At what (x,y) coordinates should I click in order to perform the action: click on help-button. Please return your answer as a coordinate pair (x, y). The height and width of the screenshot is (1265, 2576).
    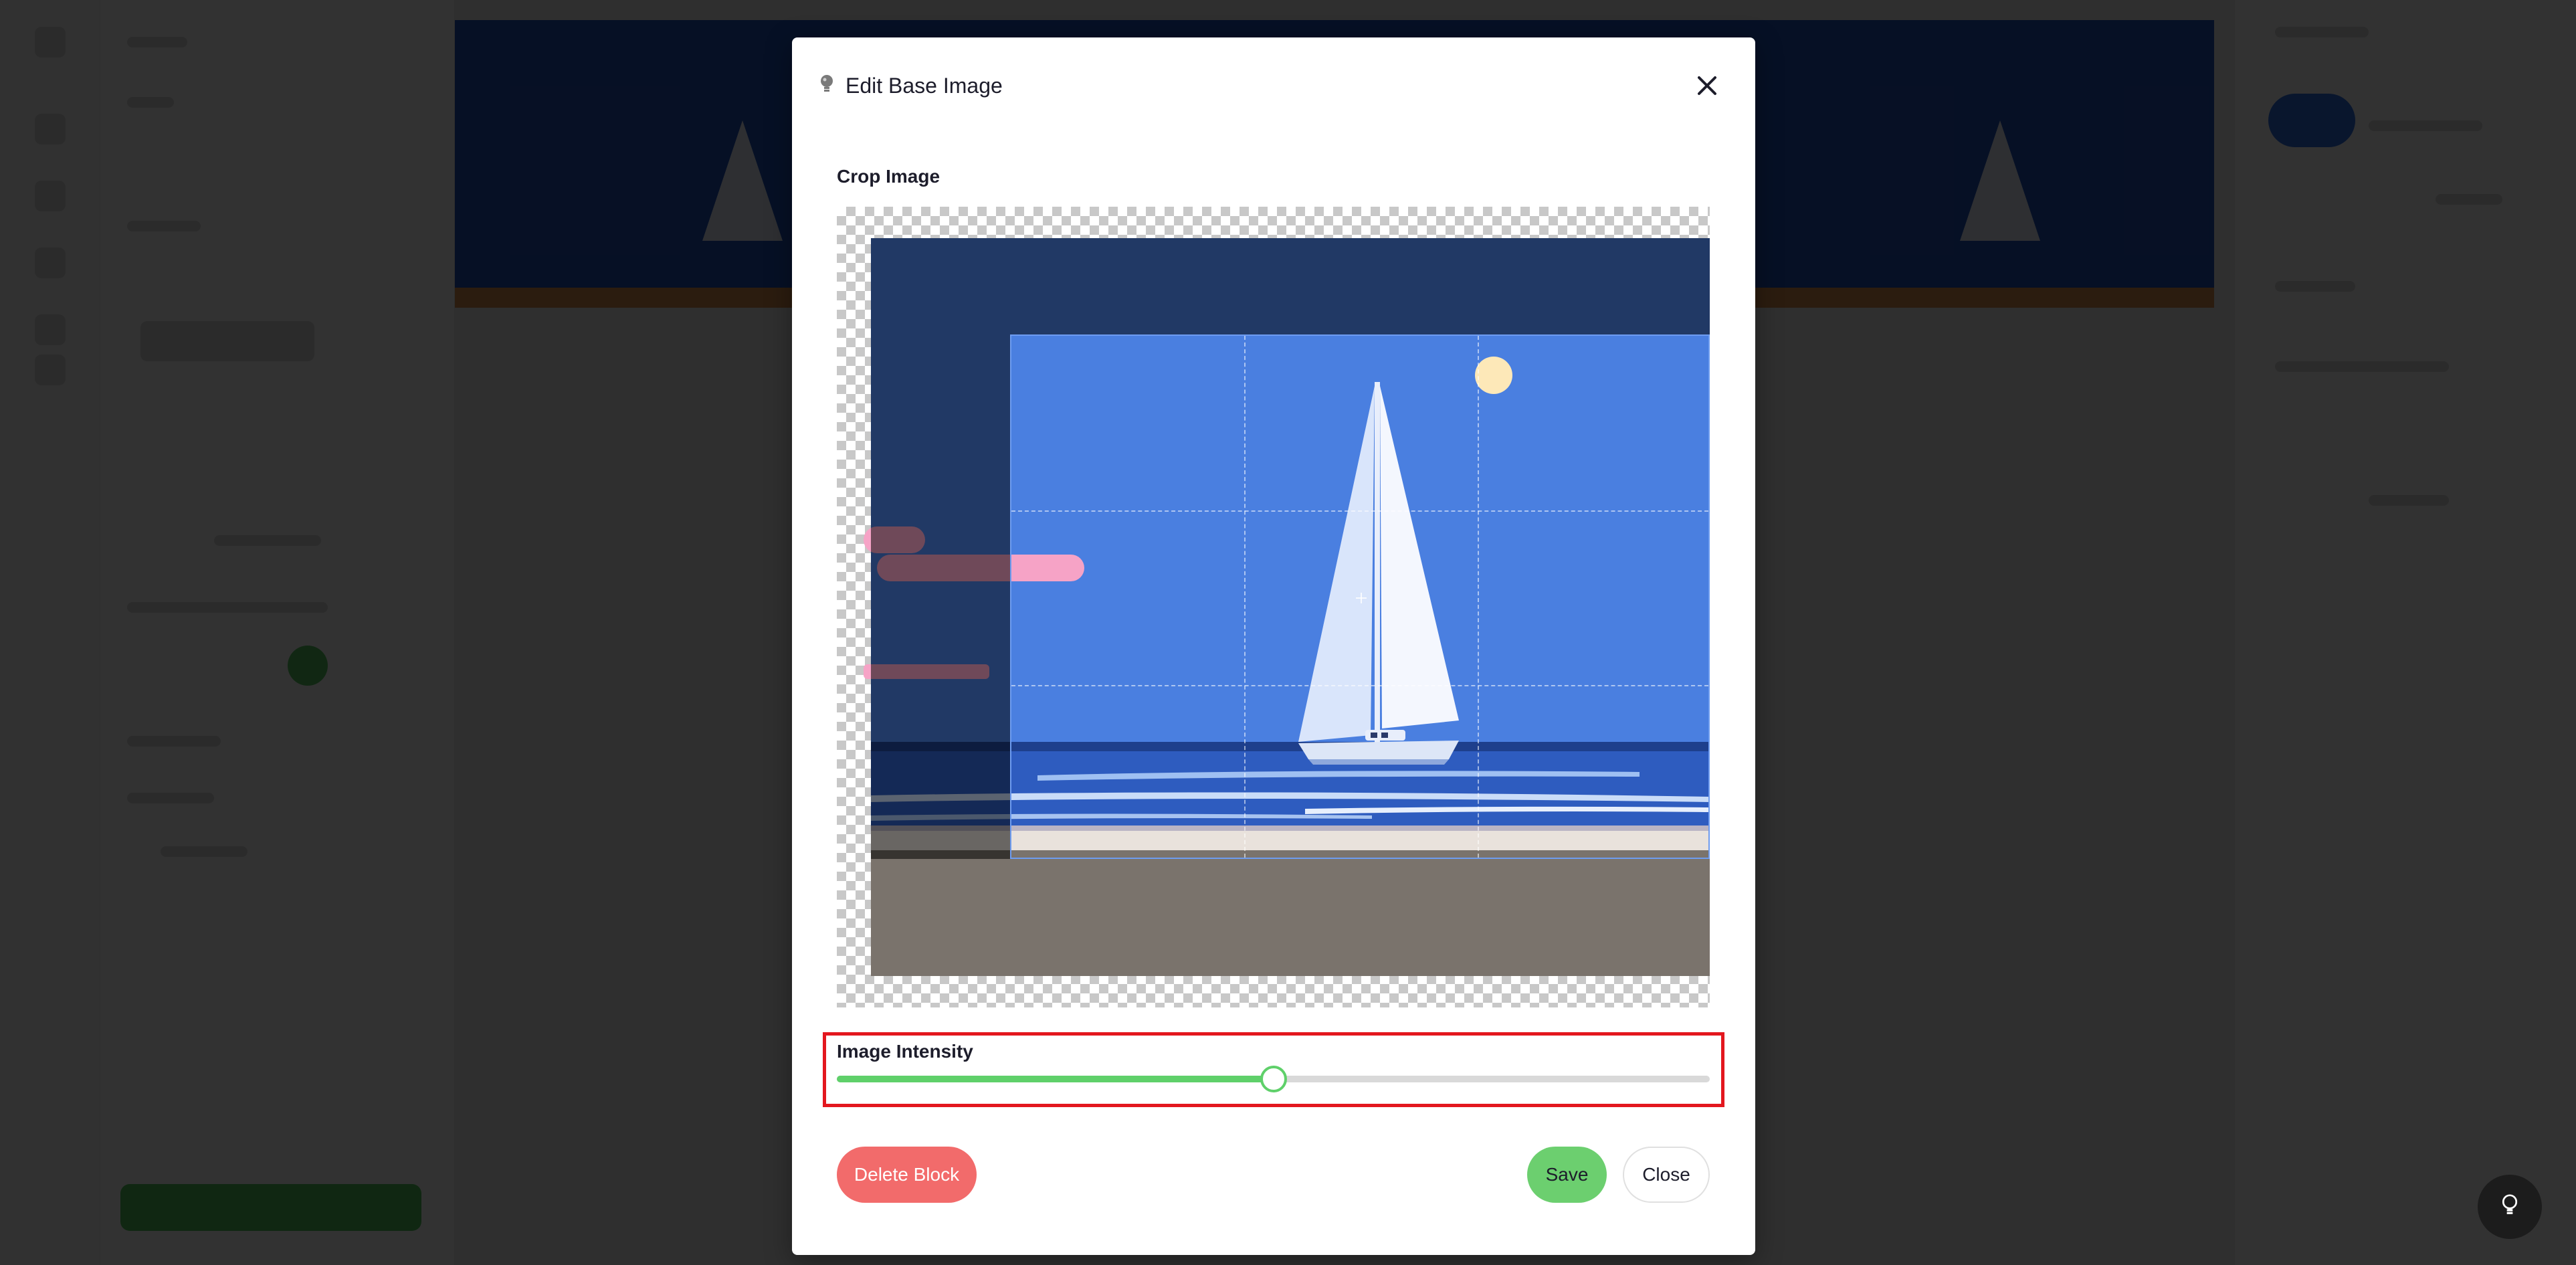
    Looking at the image, I should click on (2510, 1207).